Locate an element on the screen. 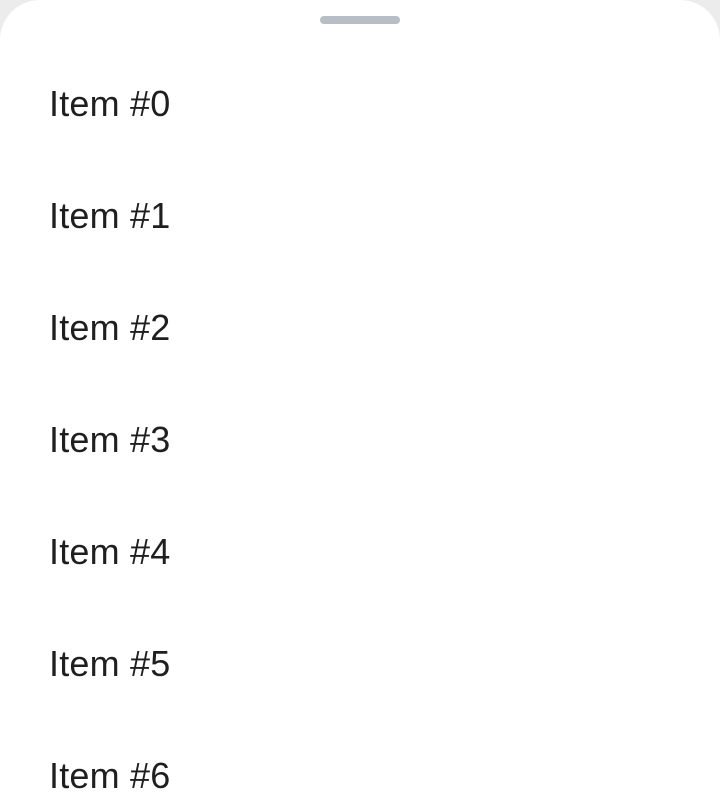  list-item-6: Item #6 is located at coordinates (360, 760).